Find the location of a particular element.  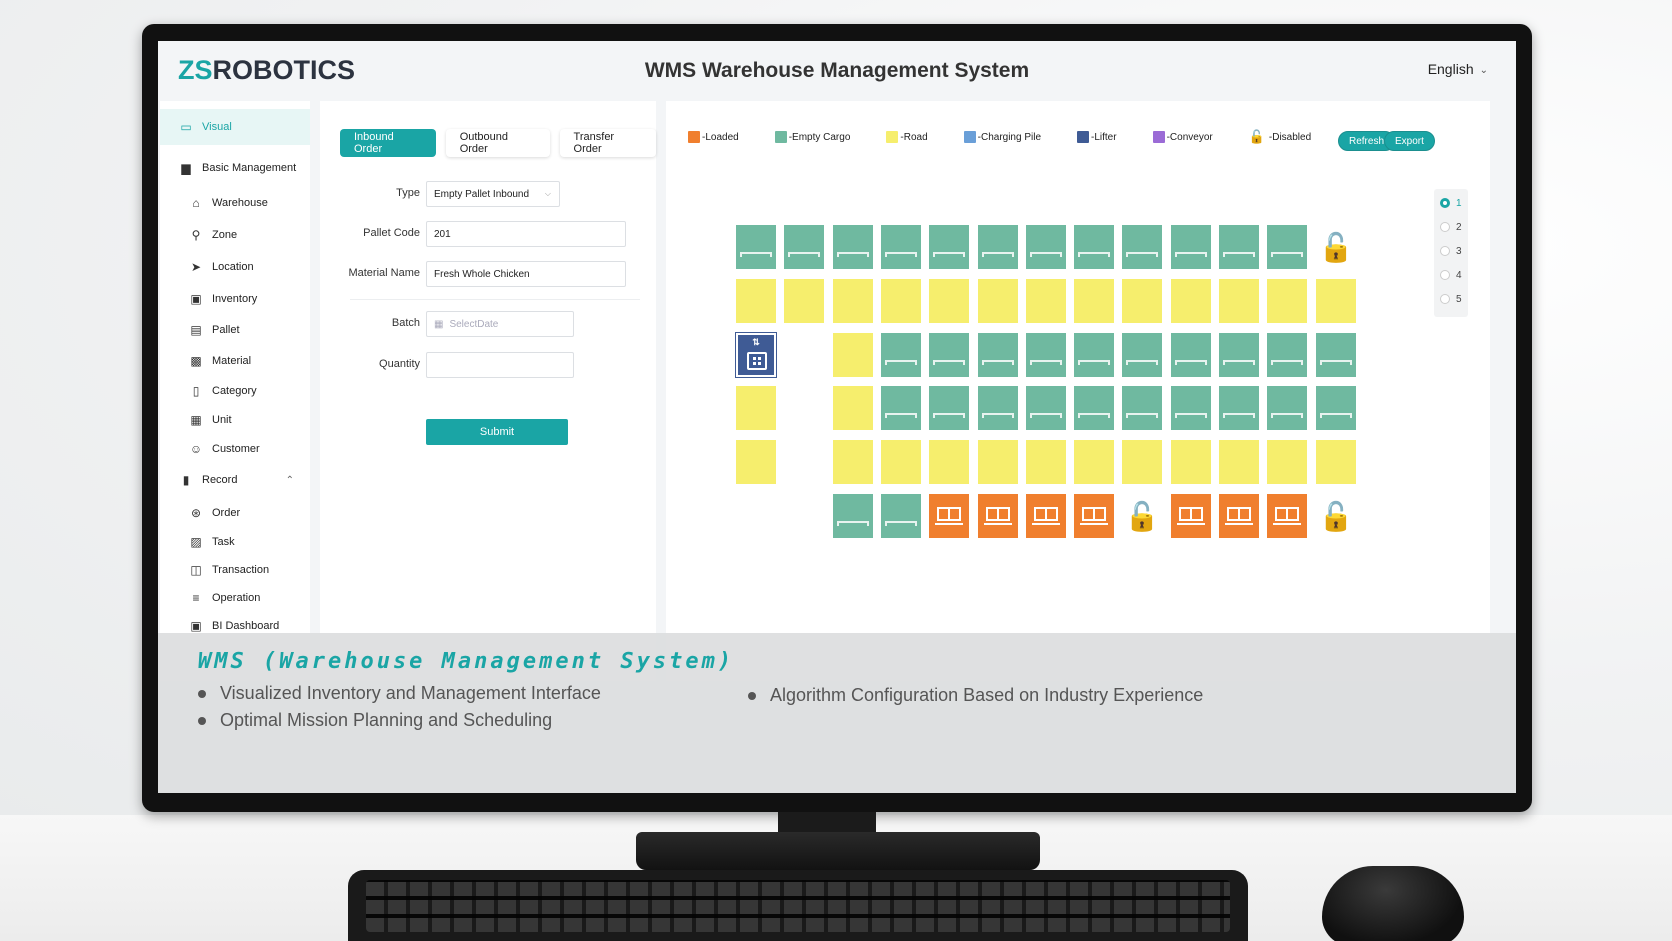

tab-transfer-order: Transfer Order is located at coordinates (607, 143).